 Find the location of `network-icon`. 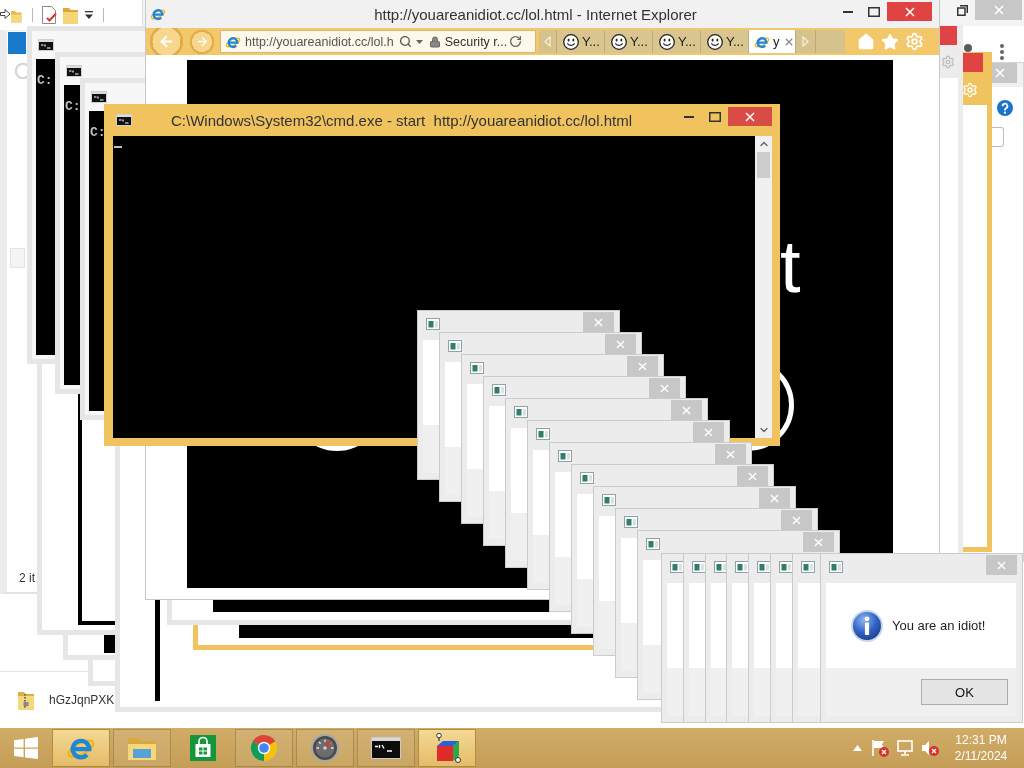

network-icon is located at coordinates (905, 748).